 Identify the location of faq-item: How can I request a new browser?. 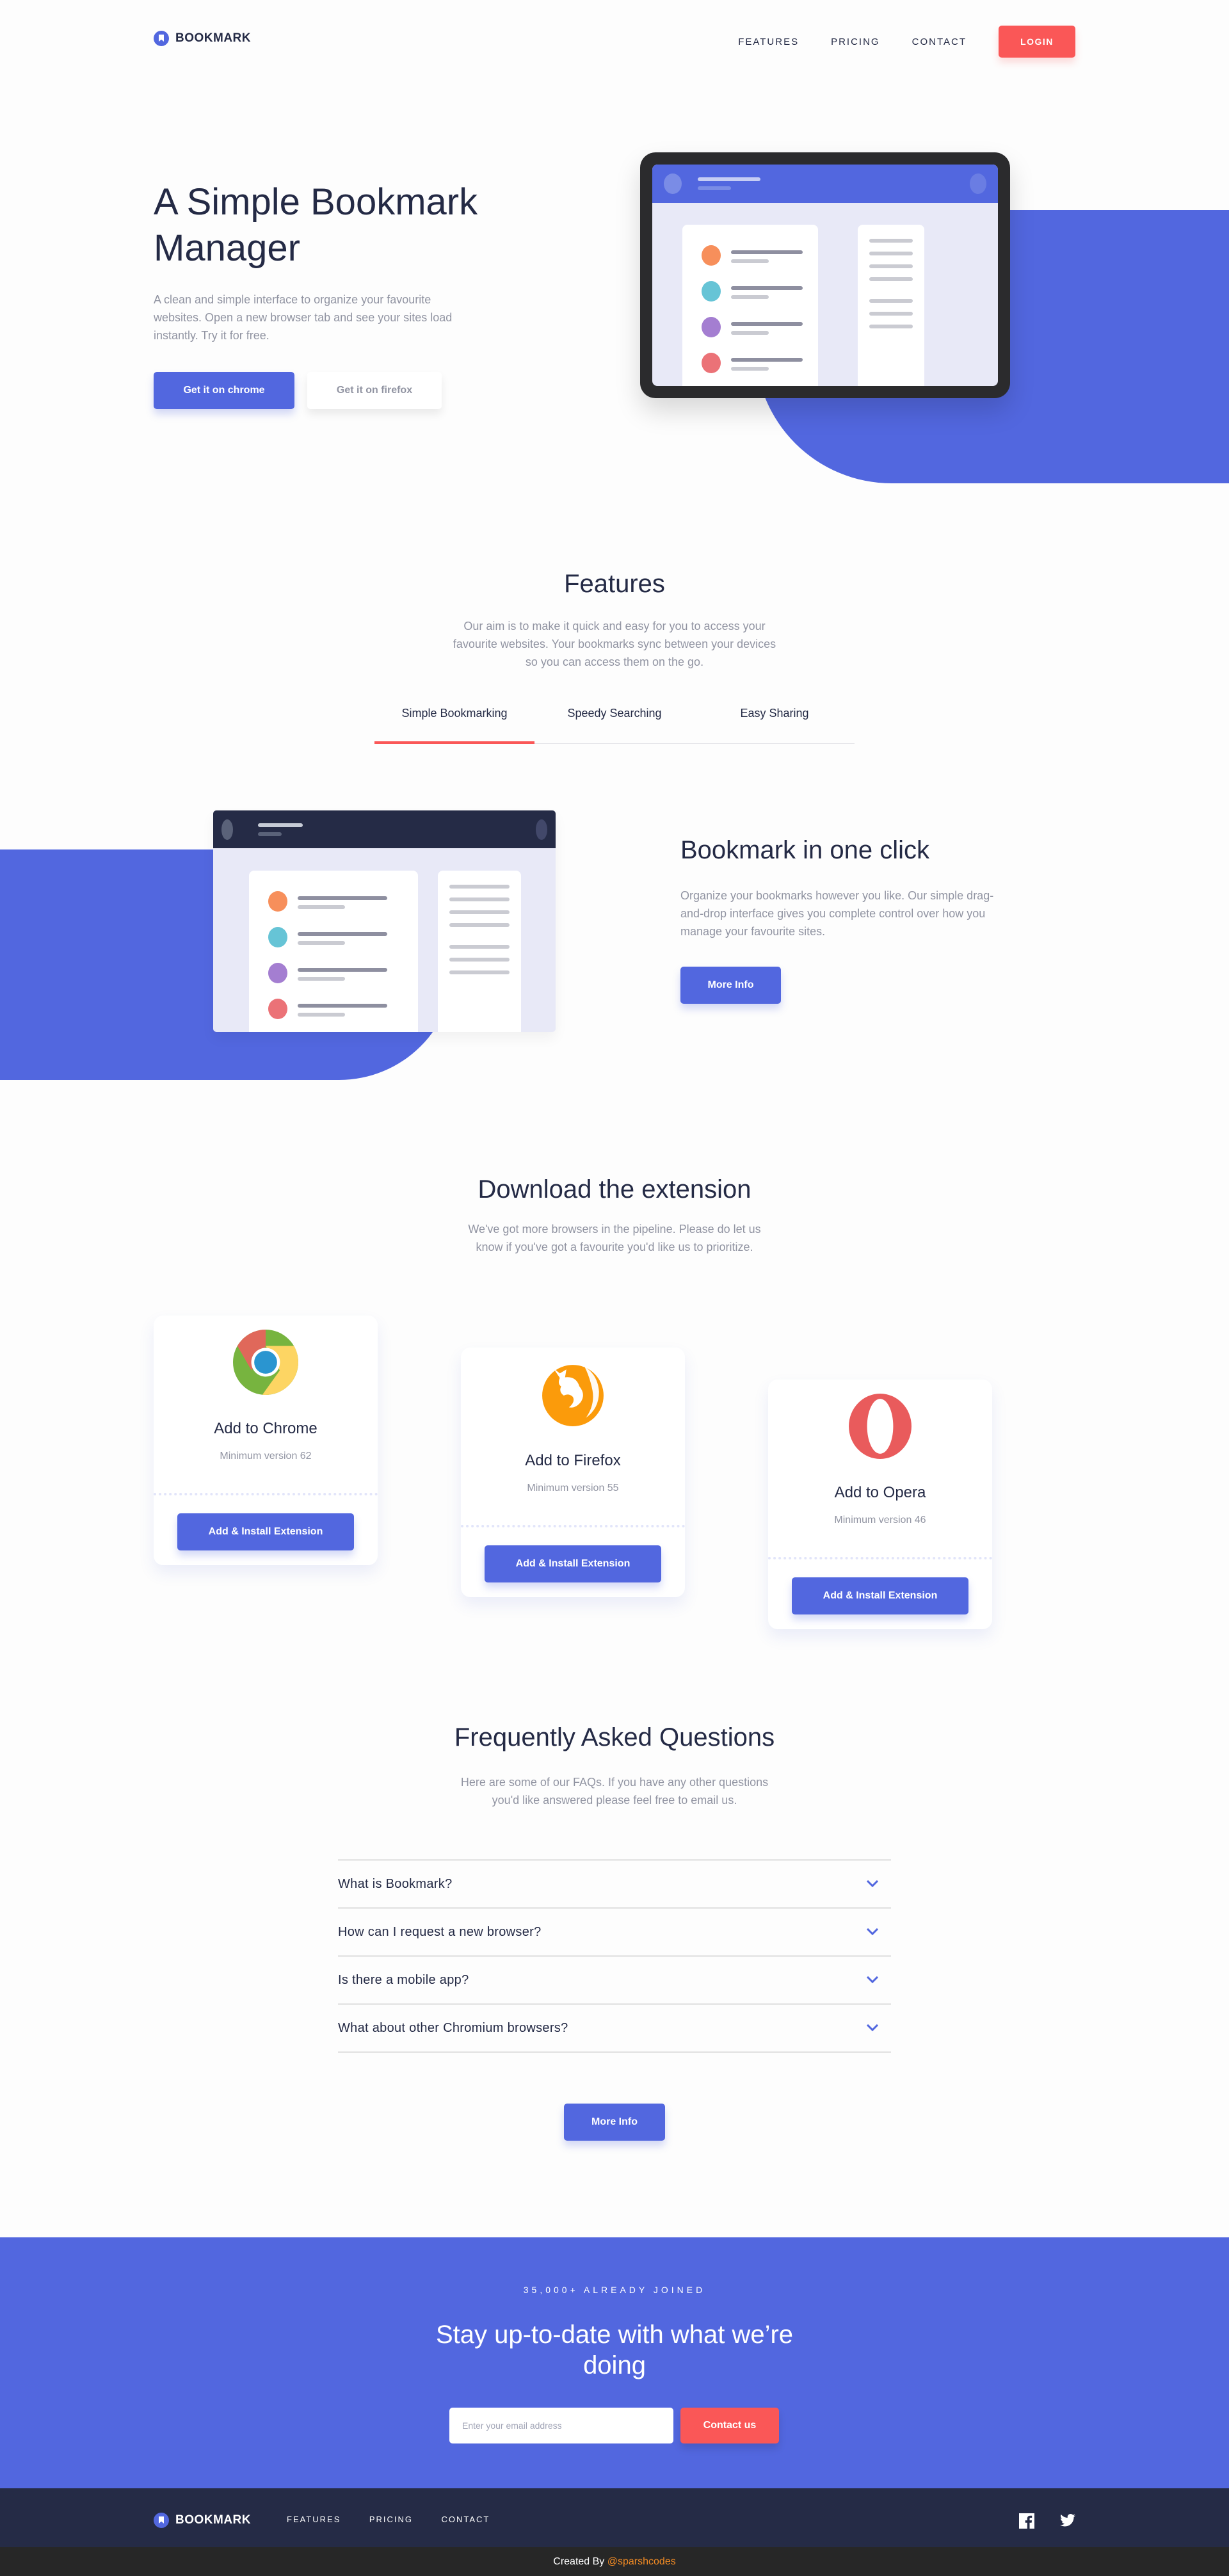
(614, 1932).